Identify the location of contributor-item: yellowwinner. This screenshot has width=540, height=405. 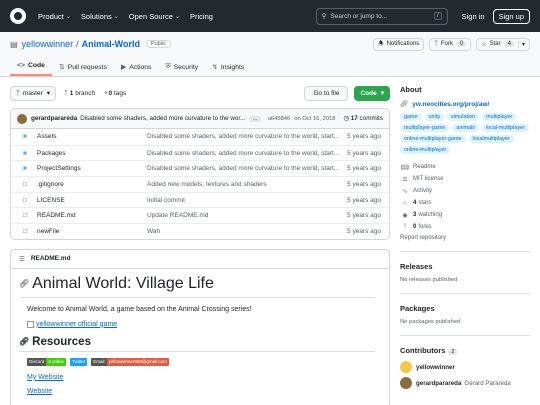
(465, 367).